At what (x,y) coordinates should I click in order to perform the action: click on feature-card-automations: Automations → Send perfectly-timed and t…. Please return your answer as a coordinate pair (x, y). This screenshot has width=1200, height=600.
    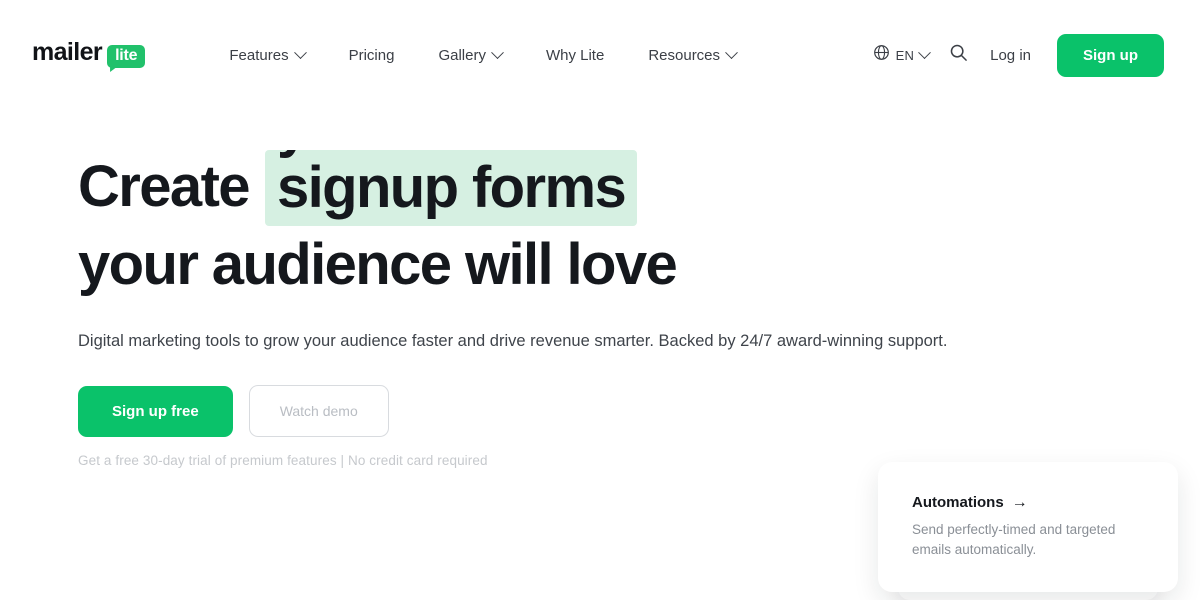
    Looking at the image, I should click on (1028, 527).